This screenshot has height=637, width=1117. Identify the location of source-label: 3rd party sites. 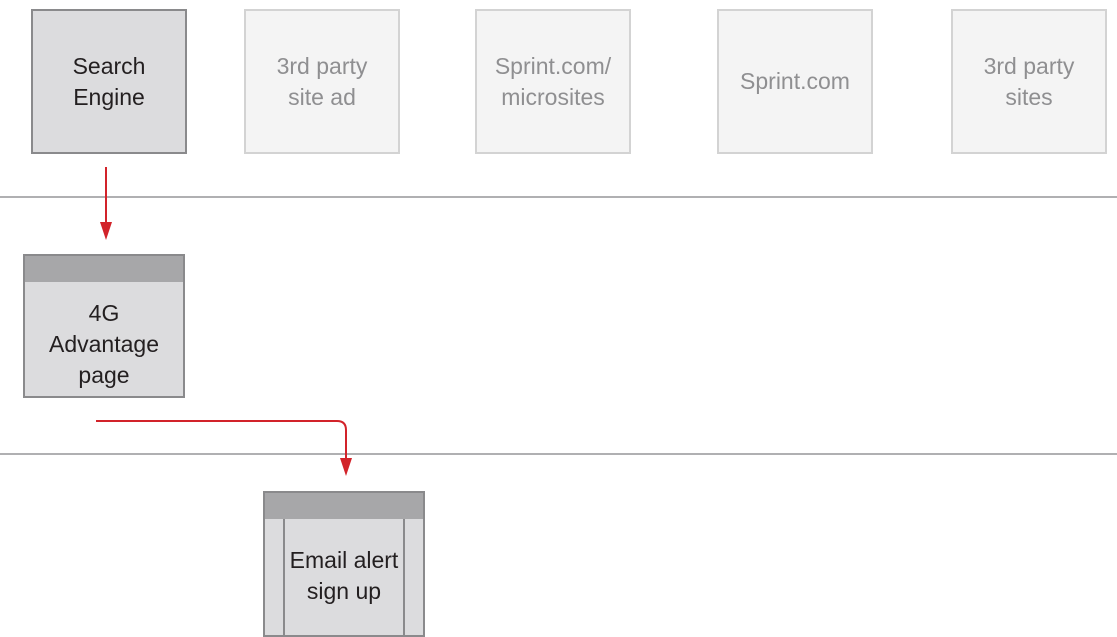
(1029, 81).